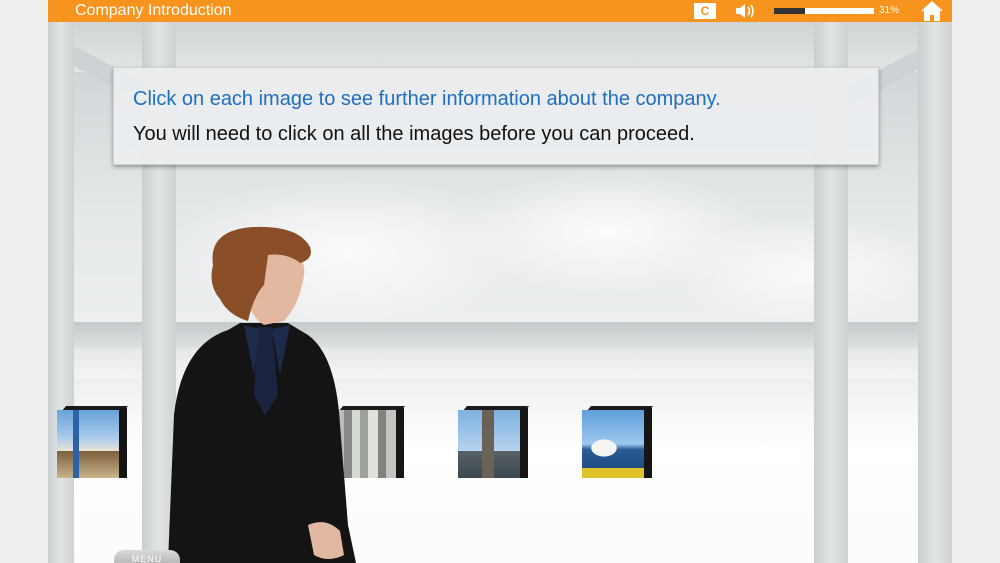 This screenshot has width=1000, height=563. Describe the element at coordinates (789, 11) in the screenshot. I see `progress-fill` at that location.